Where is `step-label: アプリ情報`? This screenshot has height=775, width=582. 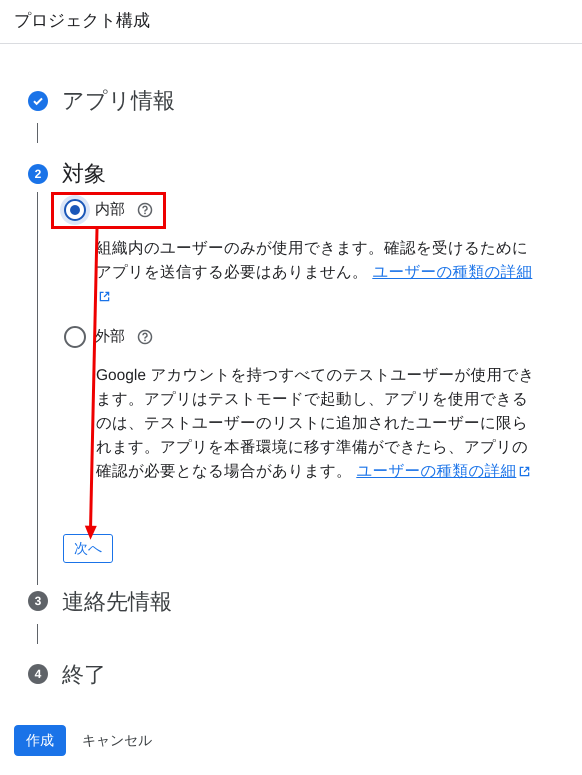
step-label: アプリ情報 is located at coordinates (118, 101).